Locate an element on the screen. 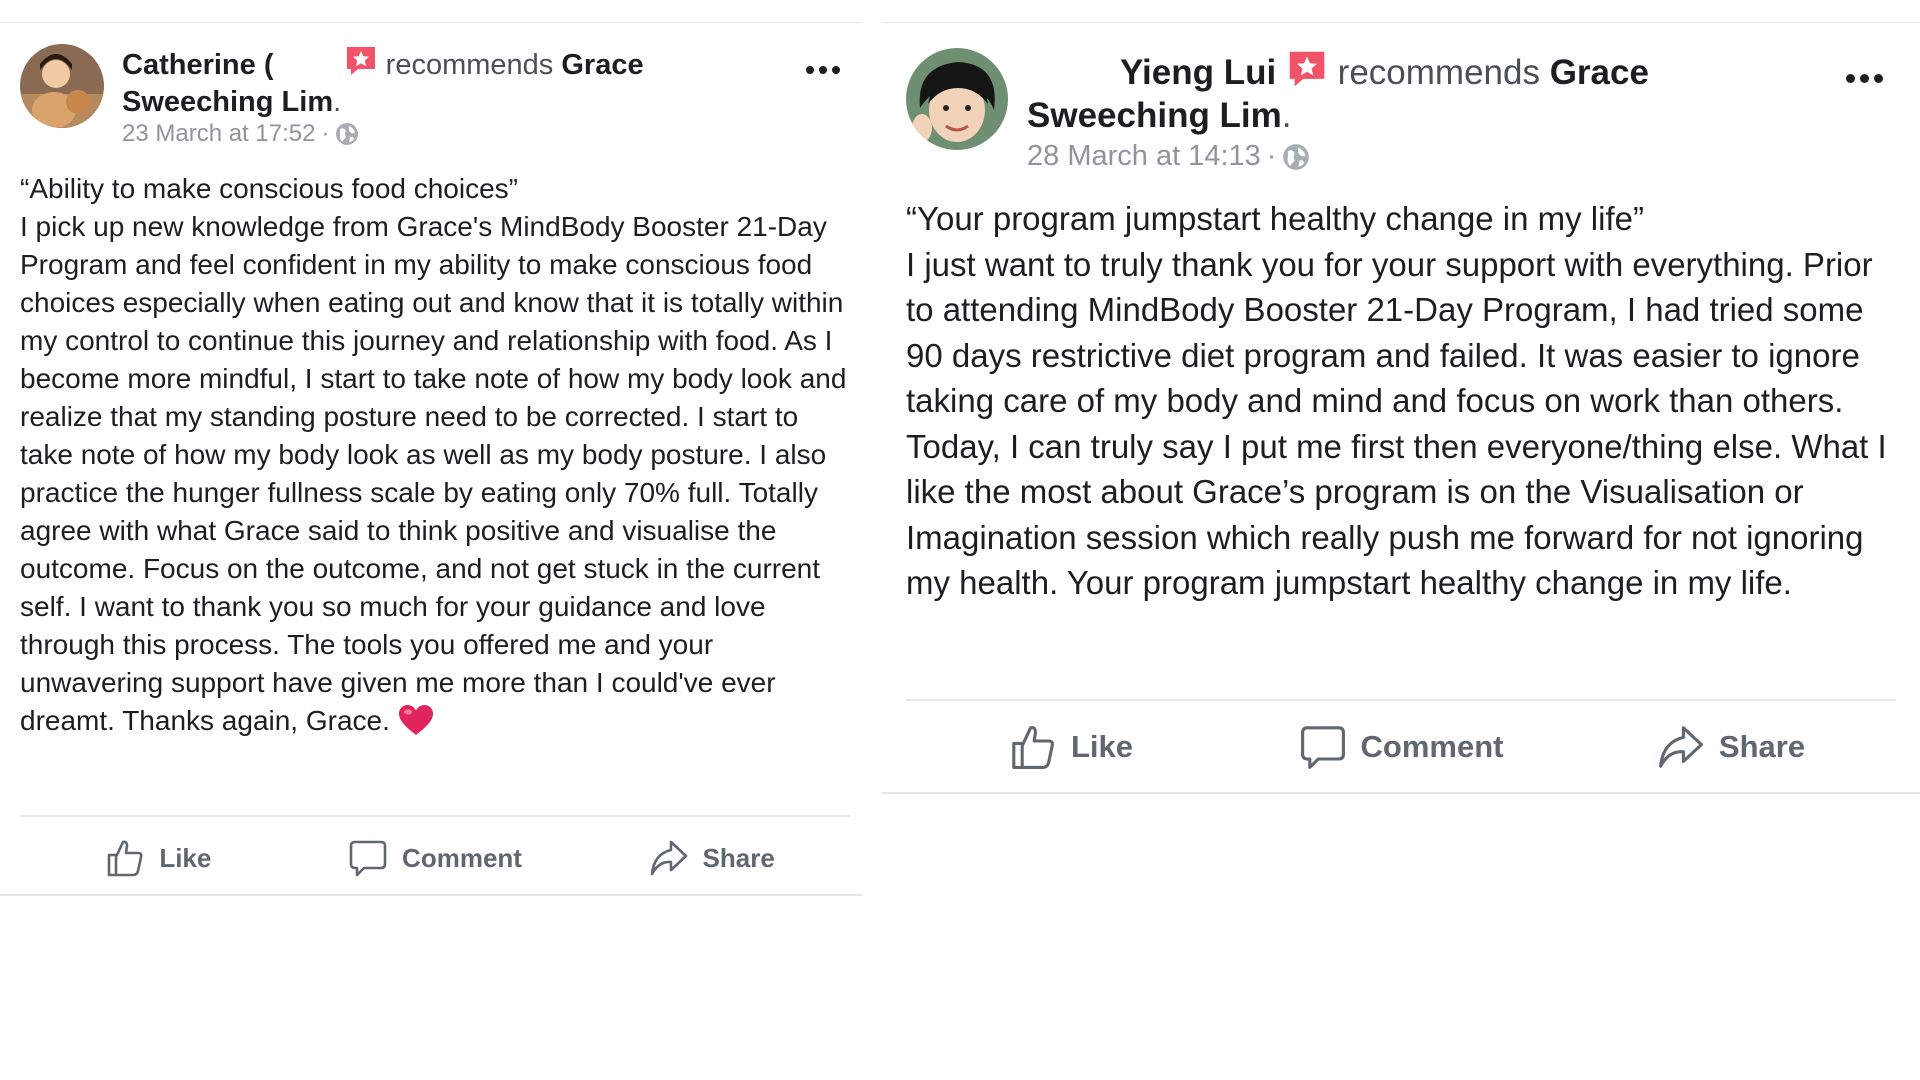  post-timestamp: 28 March at 14:13 is located at coordinates (1144, 156).